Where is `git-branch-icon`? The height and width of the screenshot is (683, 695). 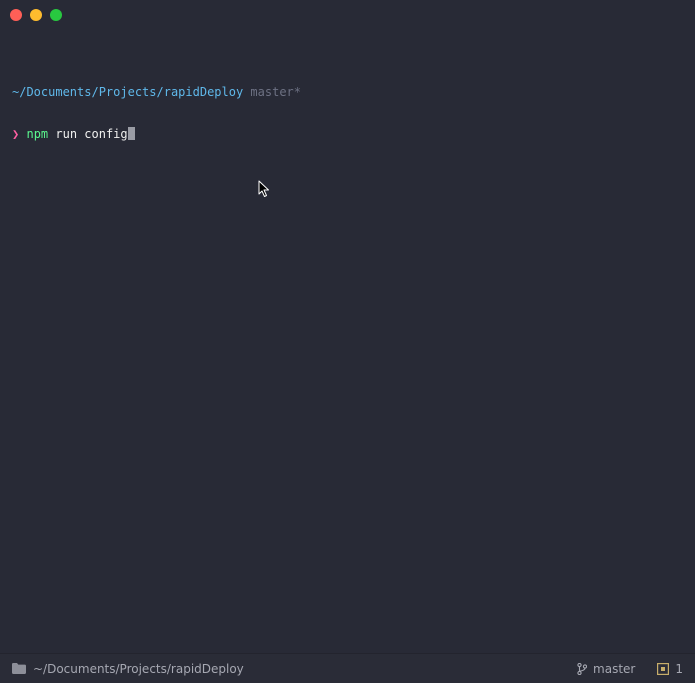
git-branch-icon is located at coordinates (582, 668).